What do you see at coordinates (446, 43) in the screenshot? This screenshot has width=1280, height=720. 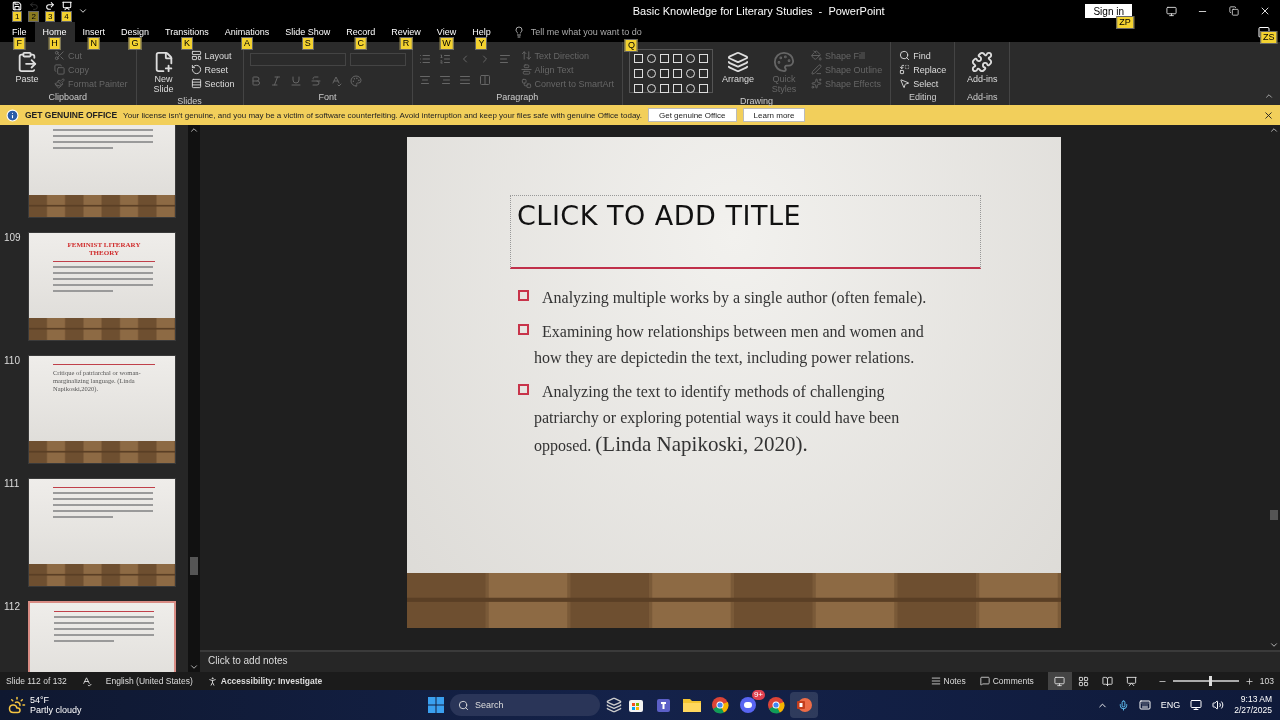 I see `keytip: W` at bounding box center [446, 43].